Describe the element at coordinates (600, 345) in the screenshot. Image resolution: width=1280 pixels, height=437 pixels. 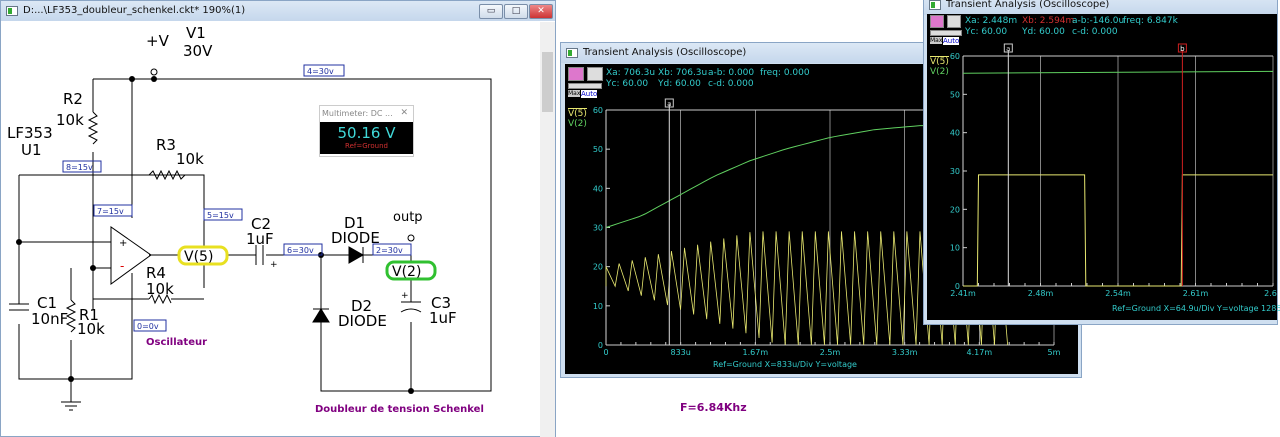
I see `y-tick-label: 0` at that location.